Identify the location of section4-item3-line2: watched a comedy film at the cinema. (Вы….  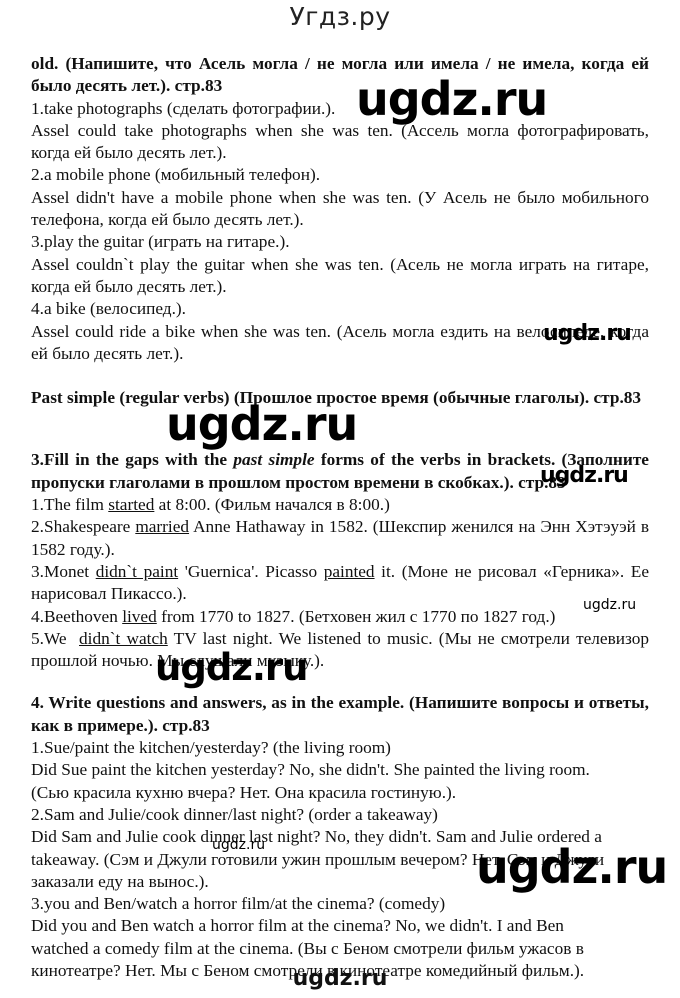
(307, 948).